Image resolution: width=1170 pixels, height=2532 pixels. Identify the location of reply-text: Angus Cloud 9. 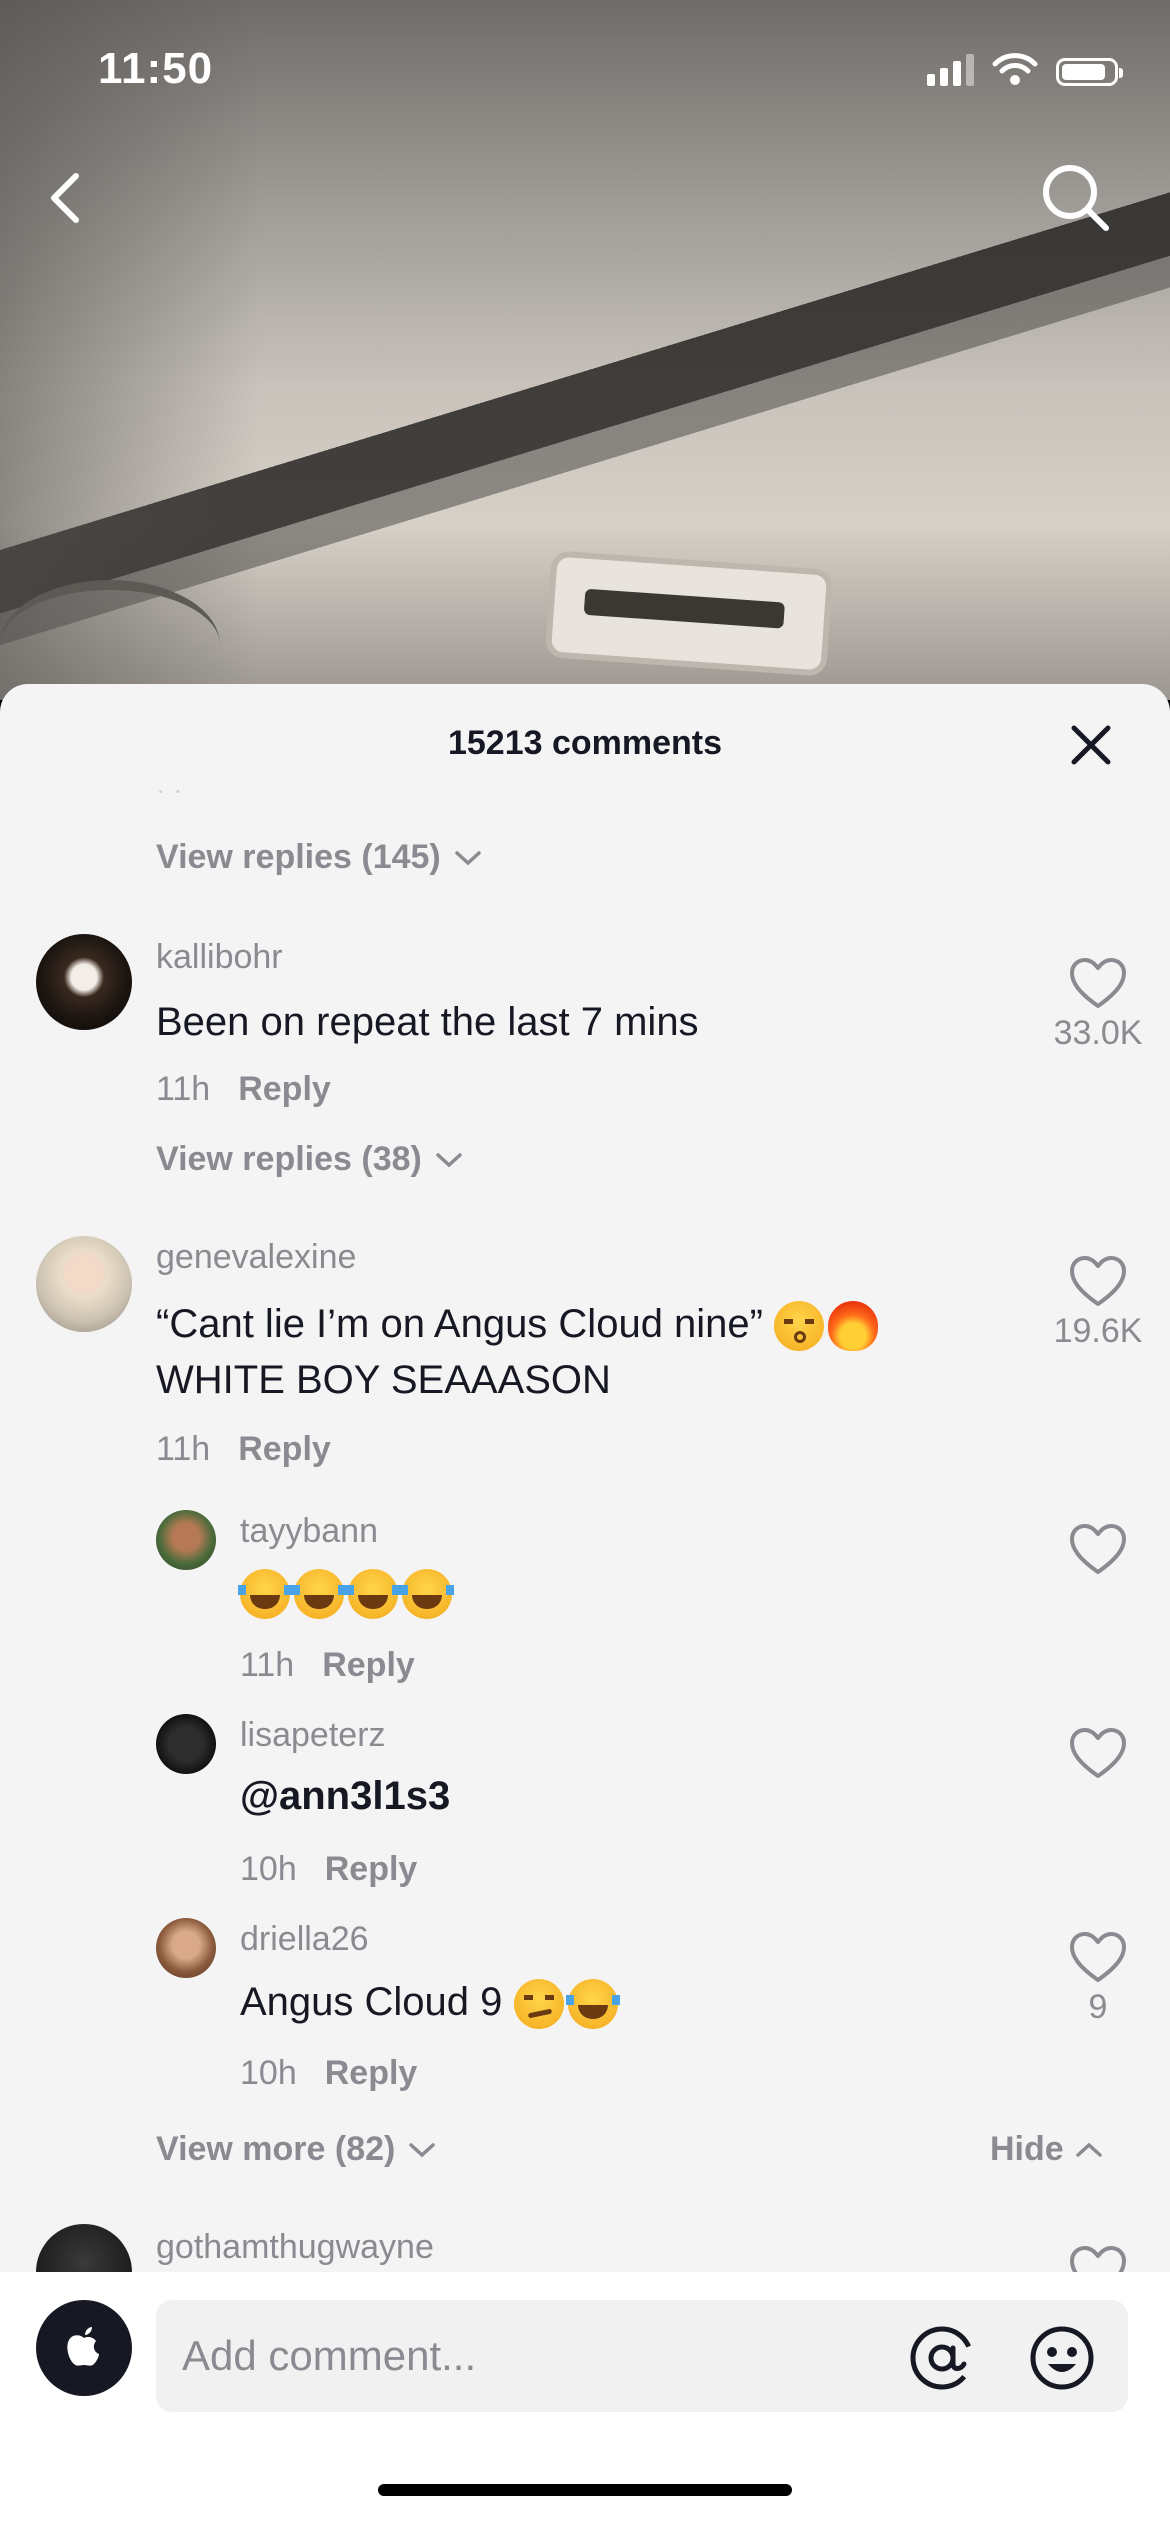
(431, 2002).